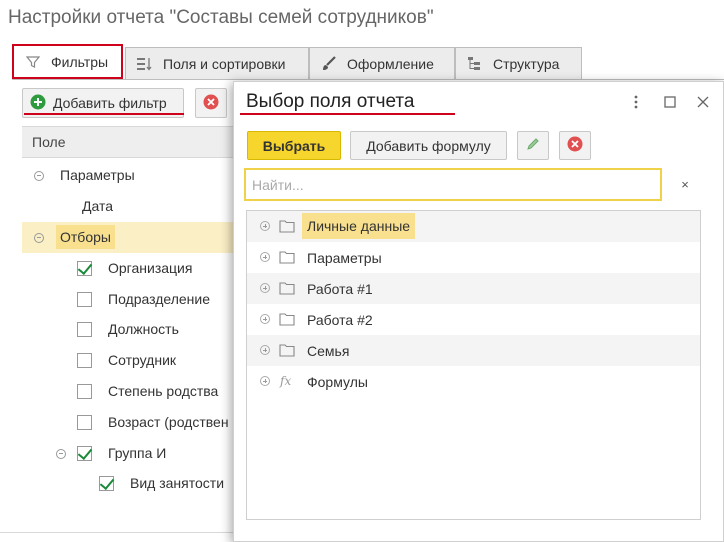 This screenshot has width=724, height=542. What do you see at coordinates (473, 319) in the screenshot?
I see `field-tree-row: Работа #2` at bounding box center [473, 319].